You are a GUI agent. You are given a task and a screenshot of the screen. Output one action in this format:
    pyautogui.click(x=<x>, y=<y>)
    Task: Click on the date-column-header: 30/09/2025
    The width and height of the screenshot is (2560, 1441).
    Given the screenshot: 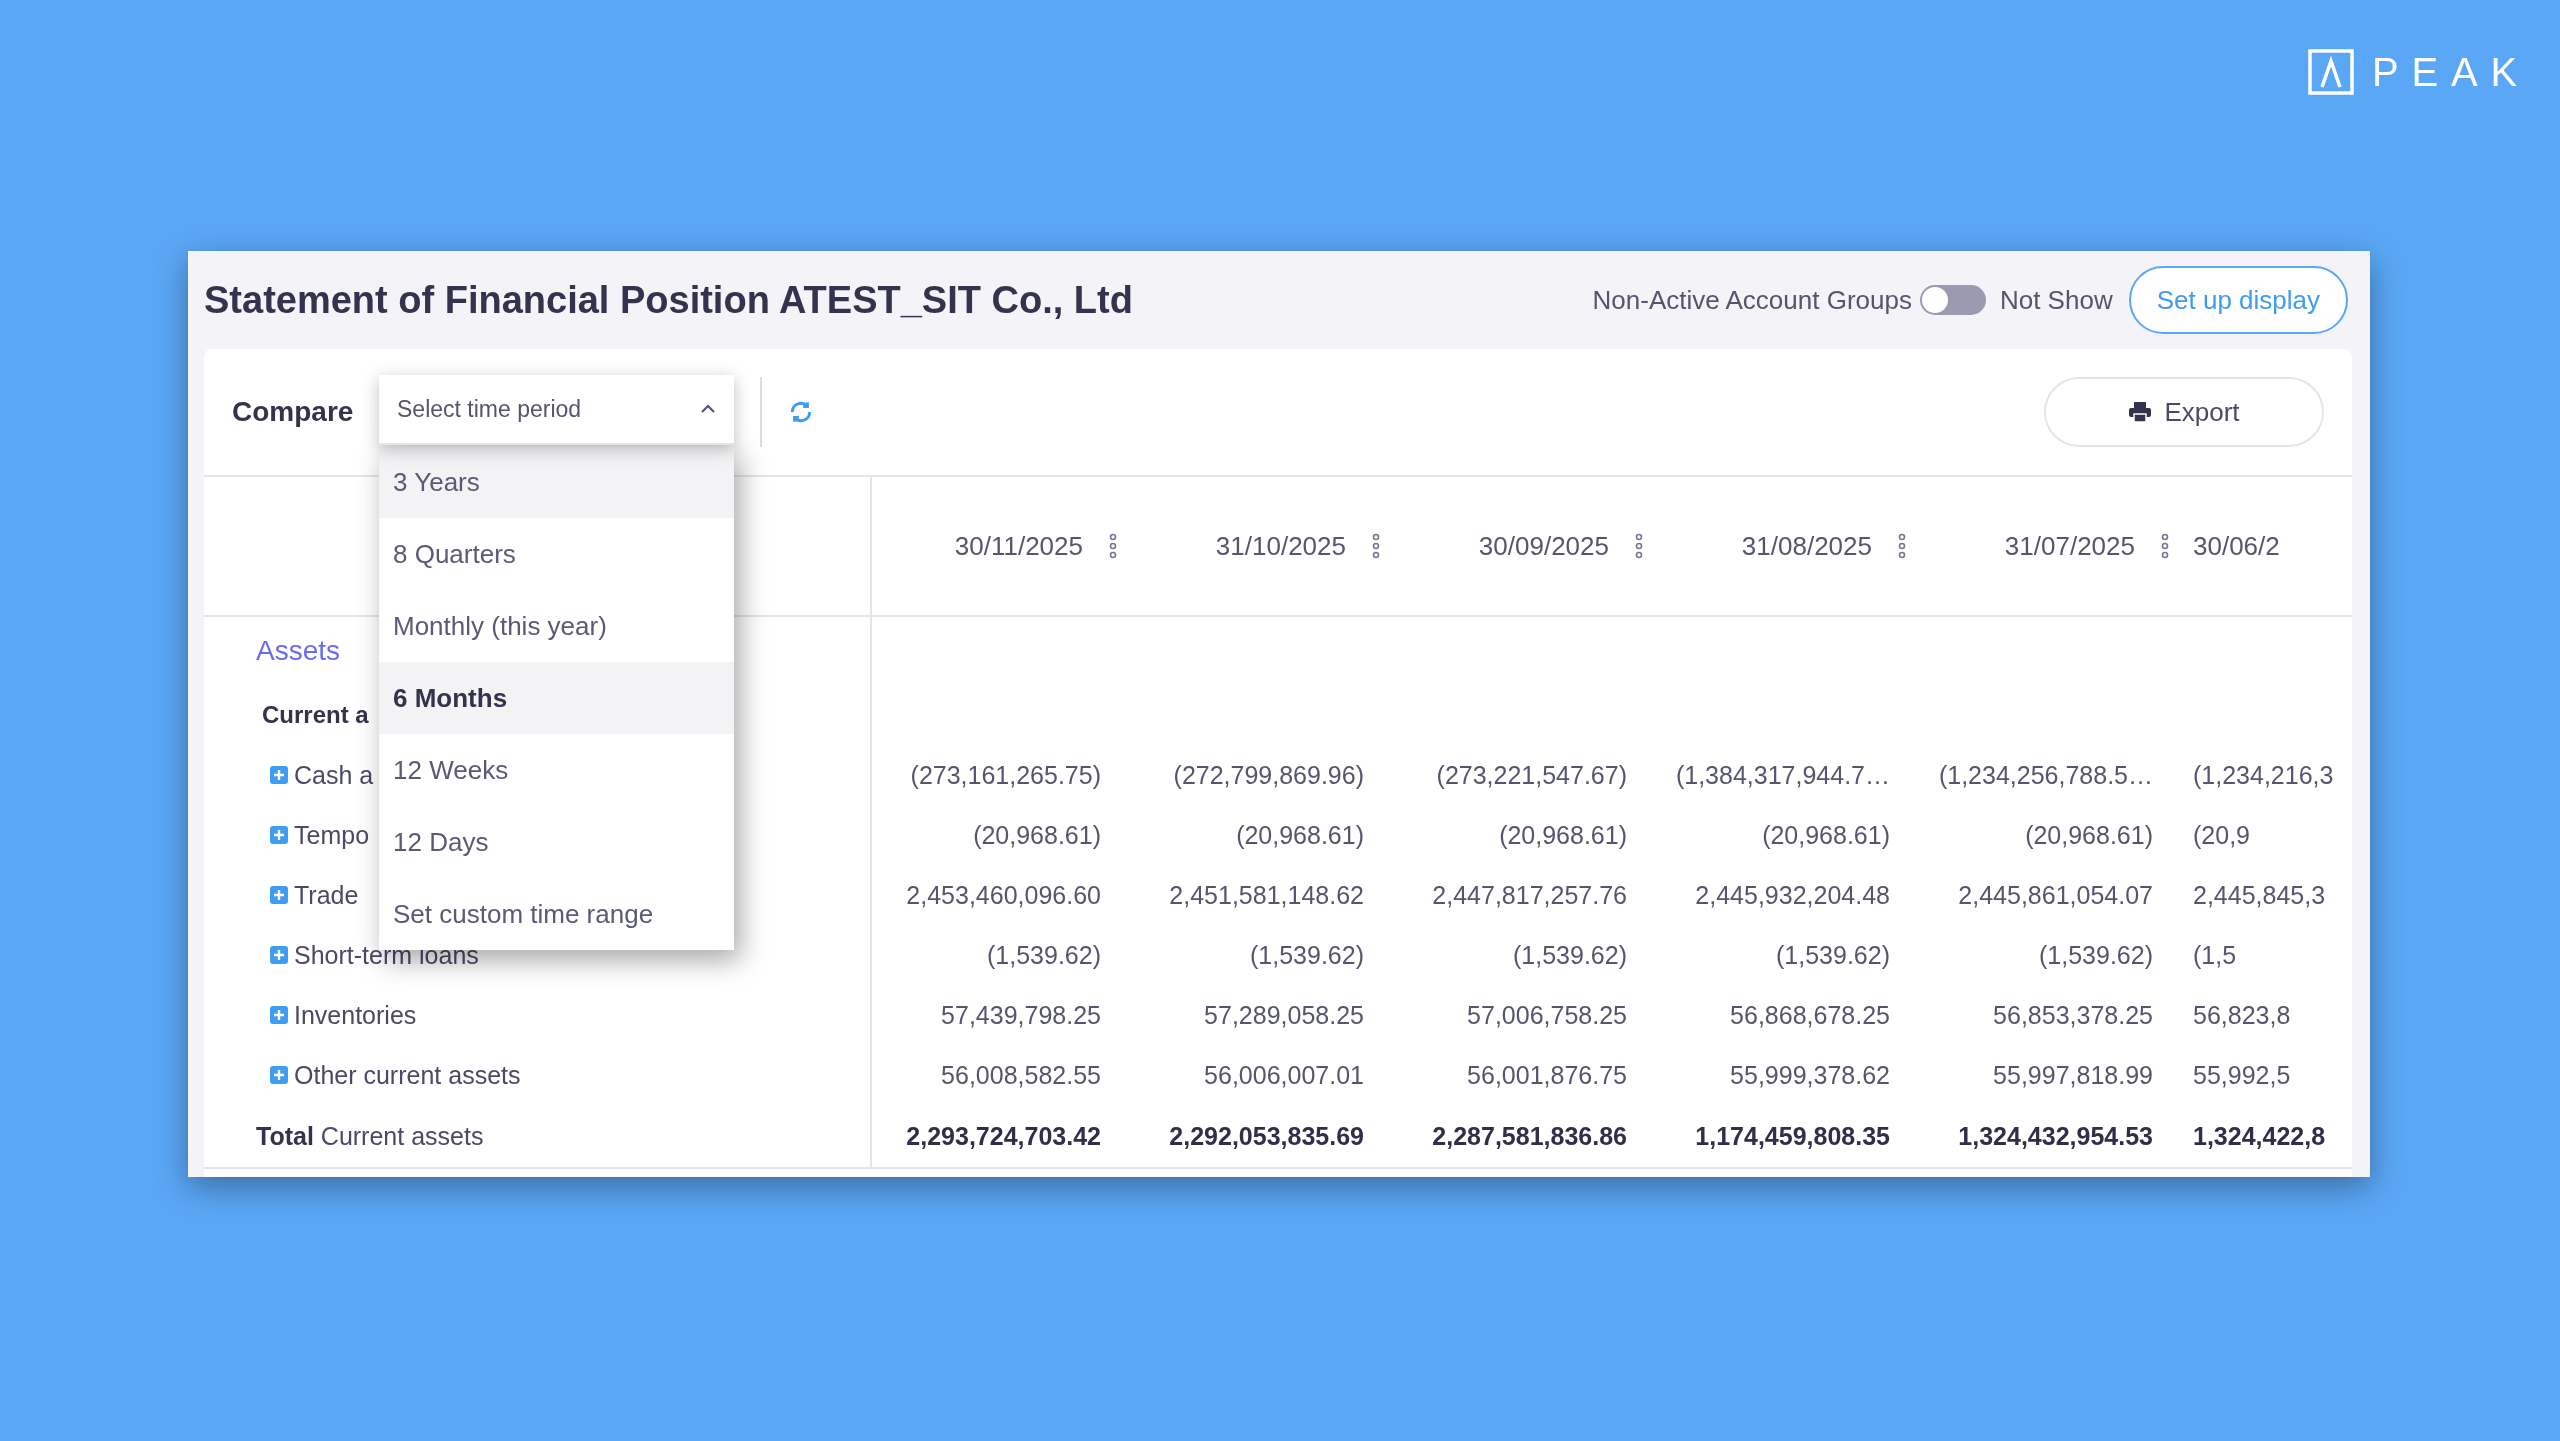 What is the action you would take?
    pyautogui.click(x=1543, y=546)
    